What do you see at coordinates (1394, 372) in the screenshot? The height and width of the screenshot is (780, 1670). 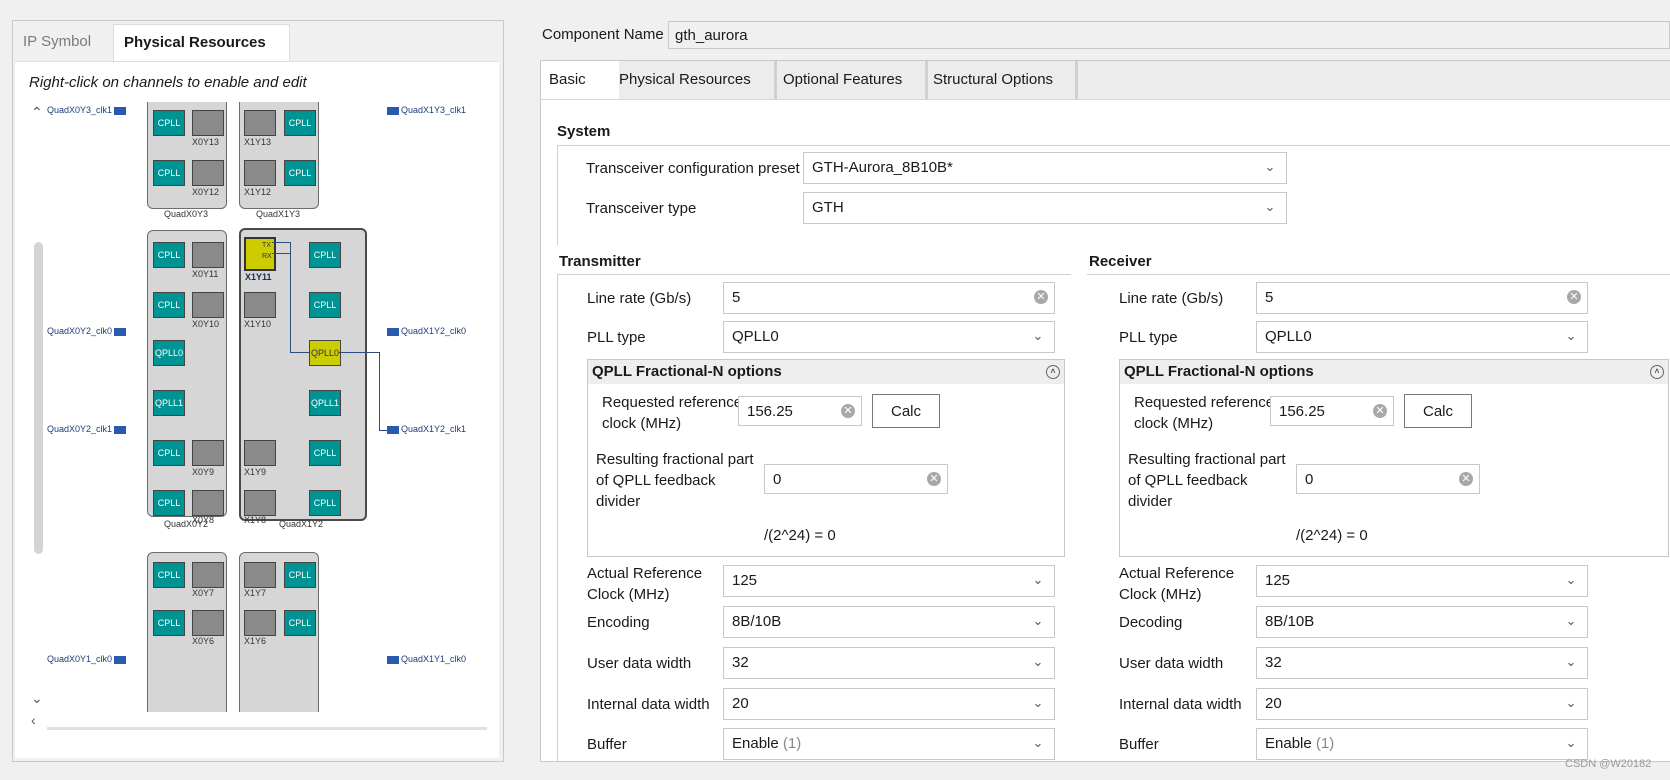 I see `rx-fractional-n-header: QPLL Fractional-N options ˄` at bounding box center [1394, 372].